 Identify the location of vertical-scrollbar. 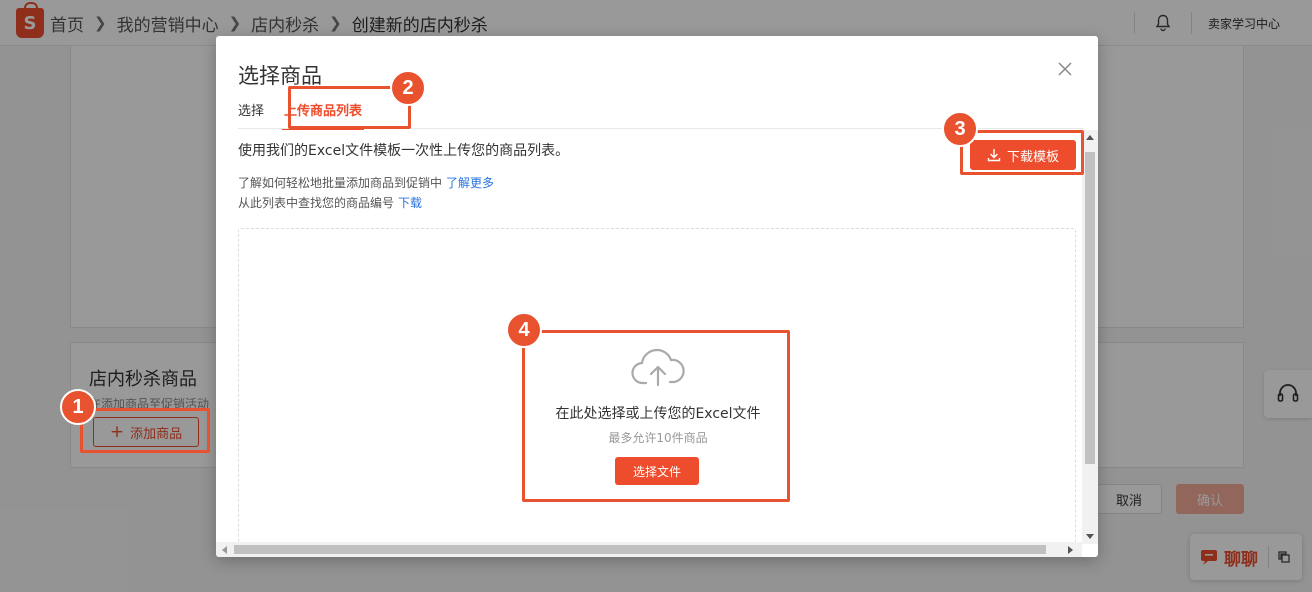
(1090, 337).